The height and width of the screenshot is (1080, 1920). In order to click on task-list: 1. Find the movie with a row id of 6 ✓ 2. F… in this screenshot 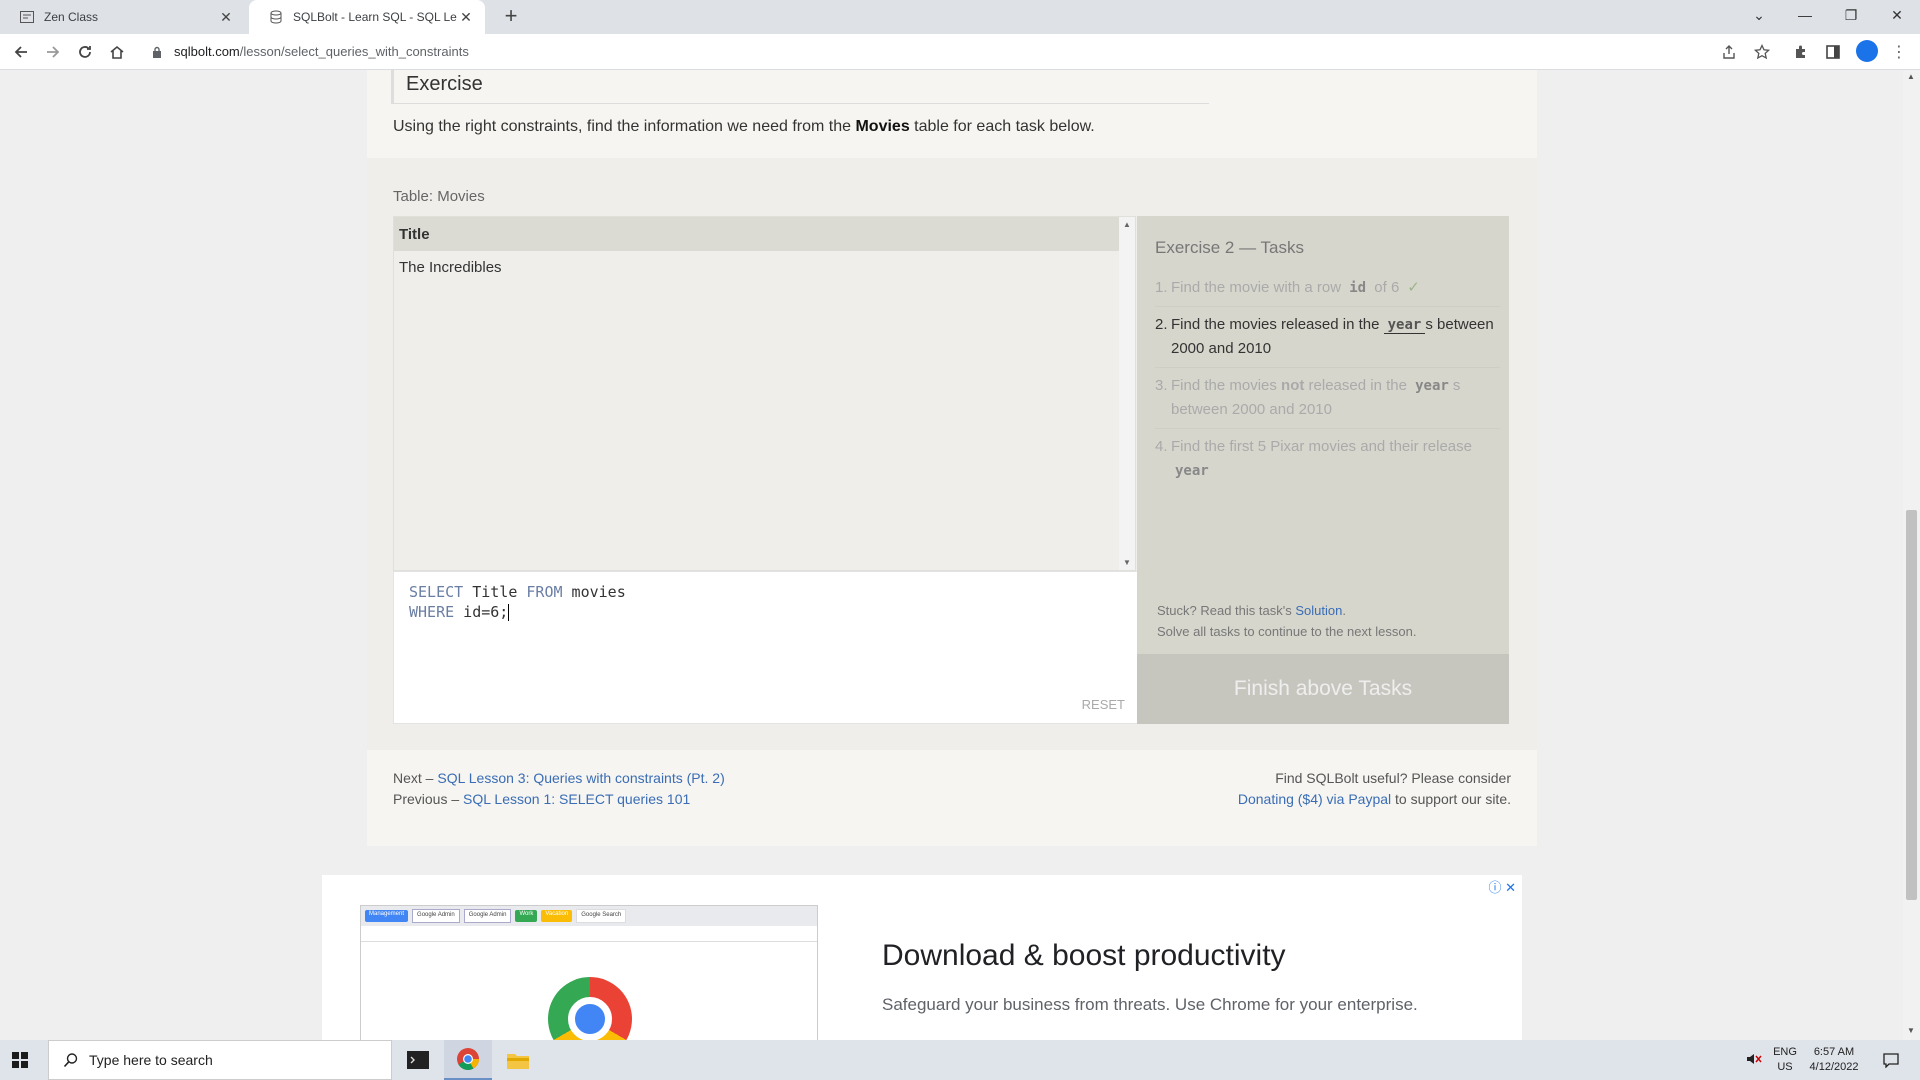, I will do `click(1327, 379)`.